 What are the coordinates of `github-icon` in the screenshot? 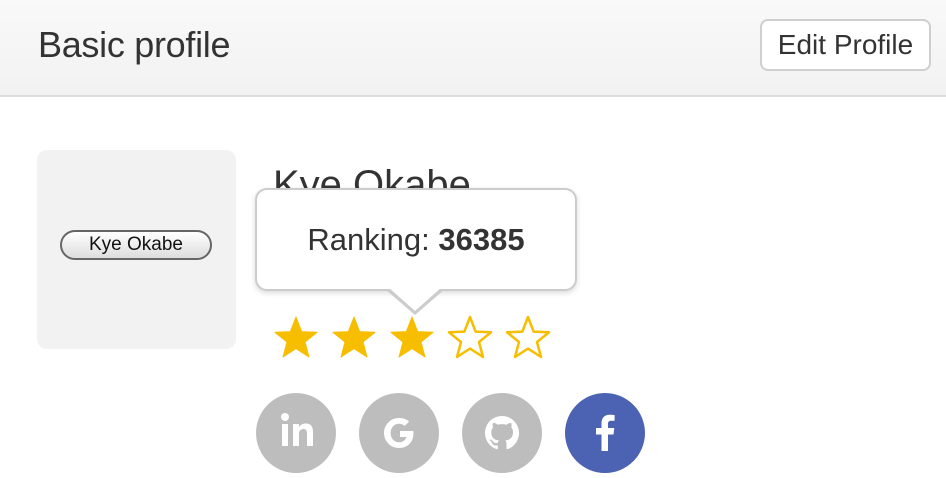 It's located at (502, 433).